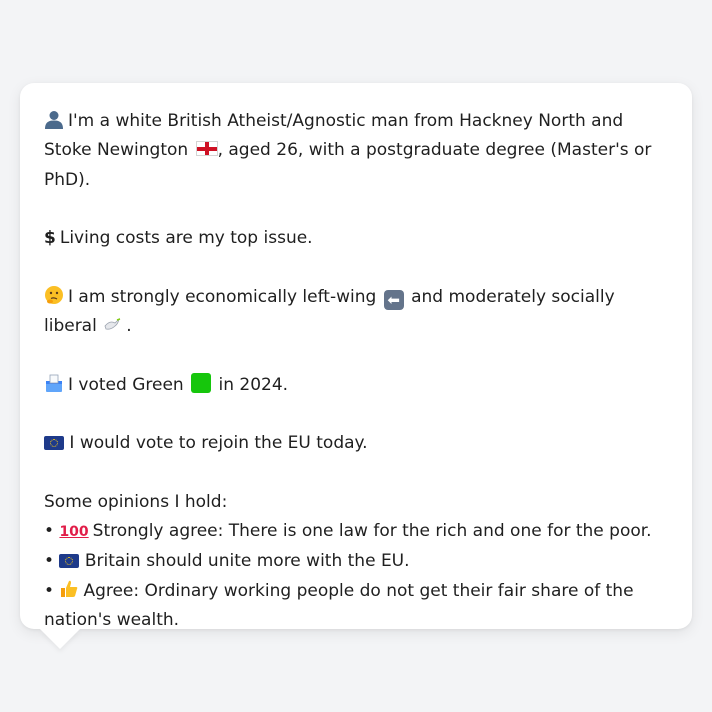  Describe the element at coordinates (206, 149) in the screenshot. I see `england-flag-icon` at that location.